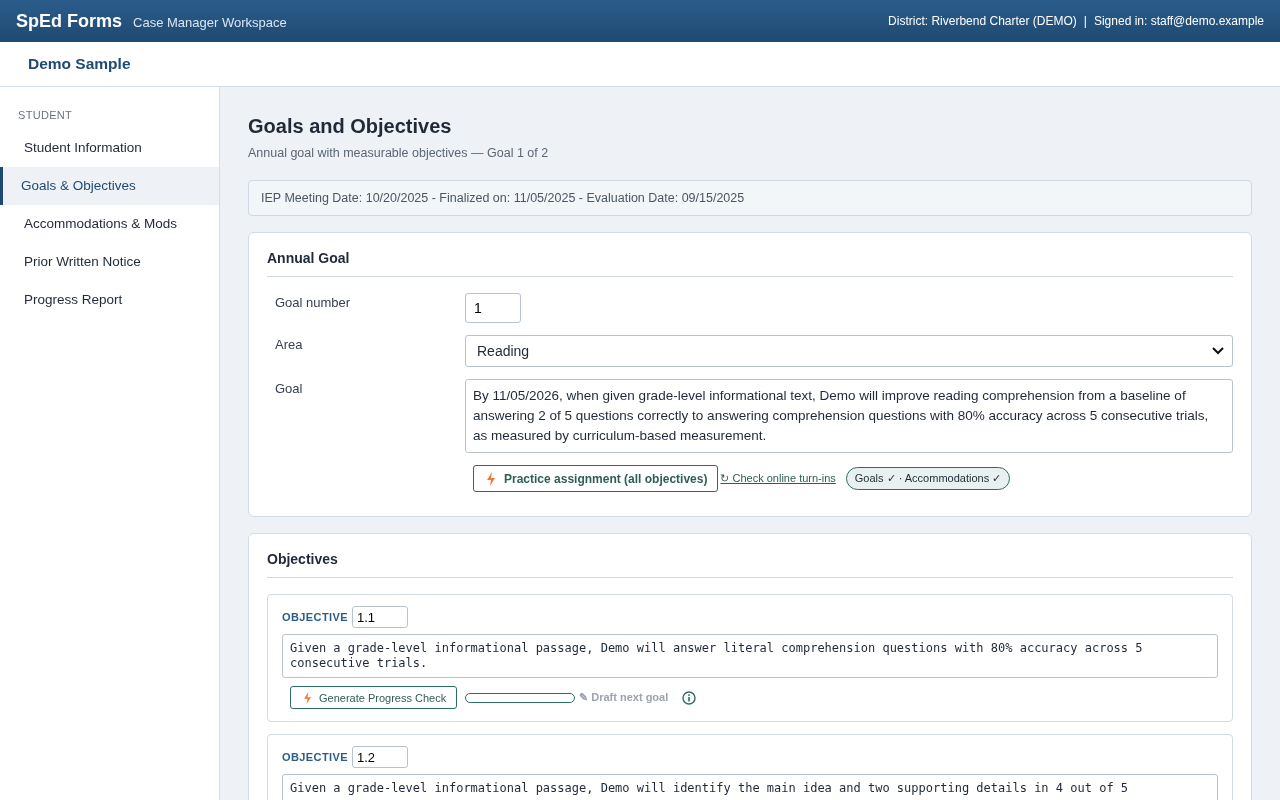 The width and height of the screenshot is (1280, 800). Describe the element at coordinates (750, 787) in the screenshot. I see `objective-text-field: Given a grade-level informational passage, Demo will identify the main idea and two supporting details in 4 out of 5` at that location.